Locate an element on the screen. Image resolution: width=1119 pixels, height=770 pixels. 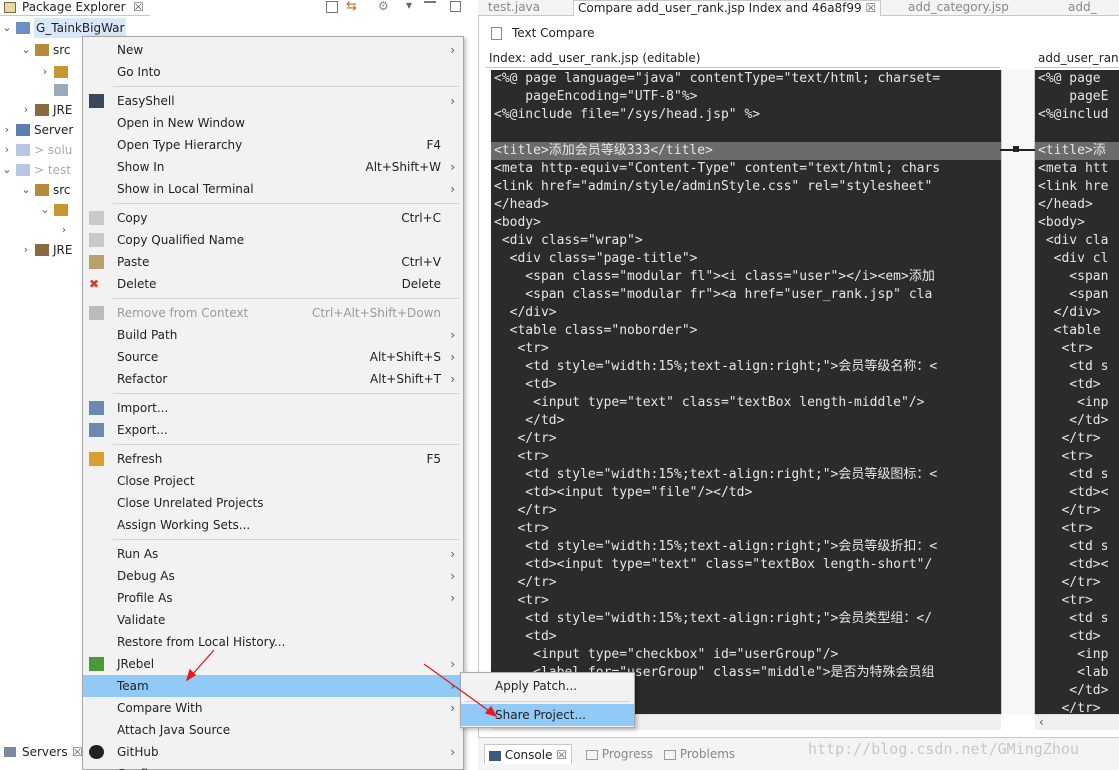
scroll-left-icon: ‹ is located at coordinates (1041, 722).